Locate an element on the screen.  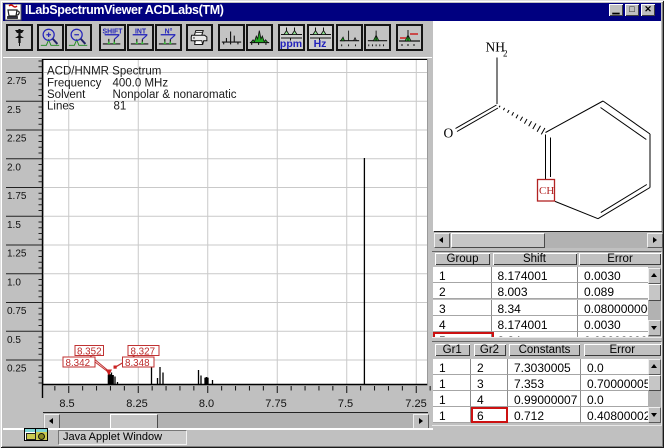
svg-text: 8.348 is located at coordinates (137, 363).